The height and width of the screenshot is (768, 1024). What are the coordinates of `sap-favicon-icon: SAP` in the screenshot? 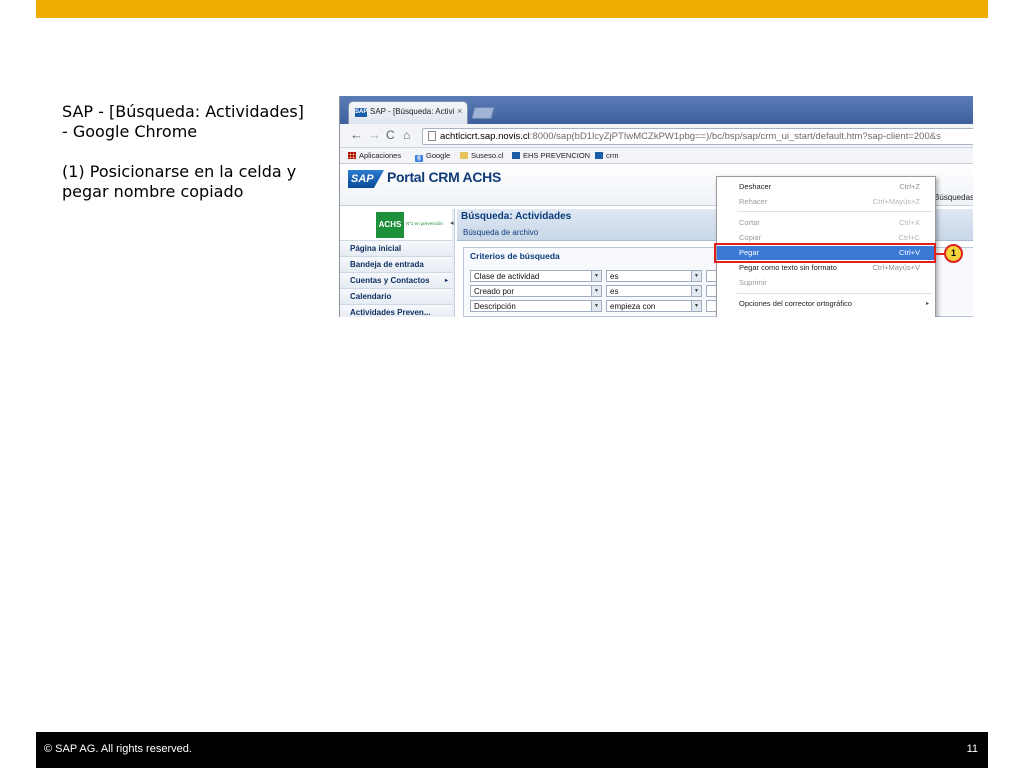 It's located at (361, 112).